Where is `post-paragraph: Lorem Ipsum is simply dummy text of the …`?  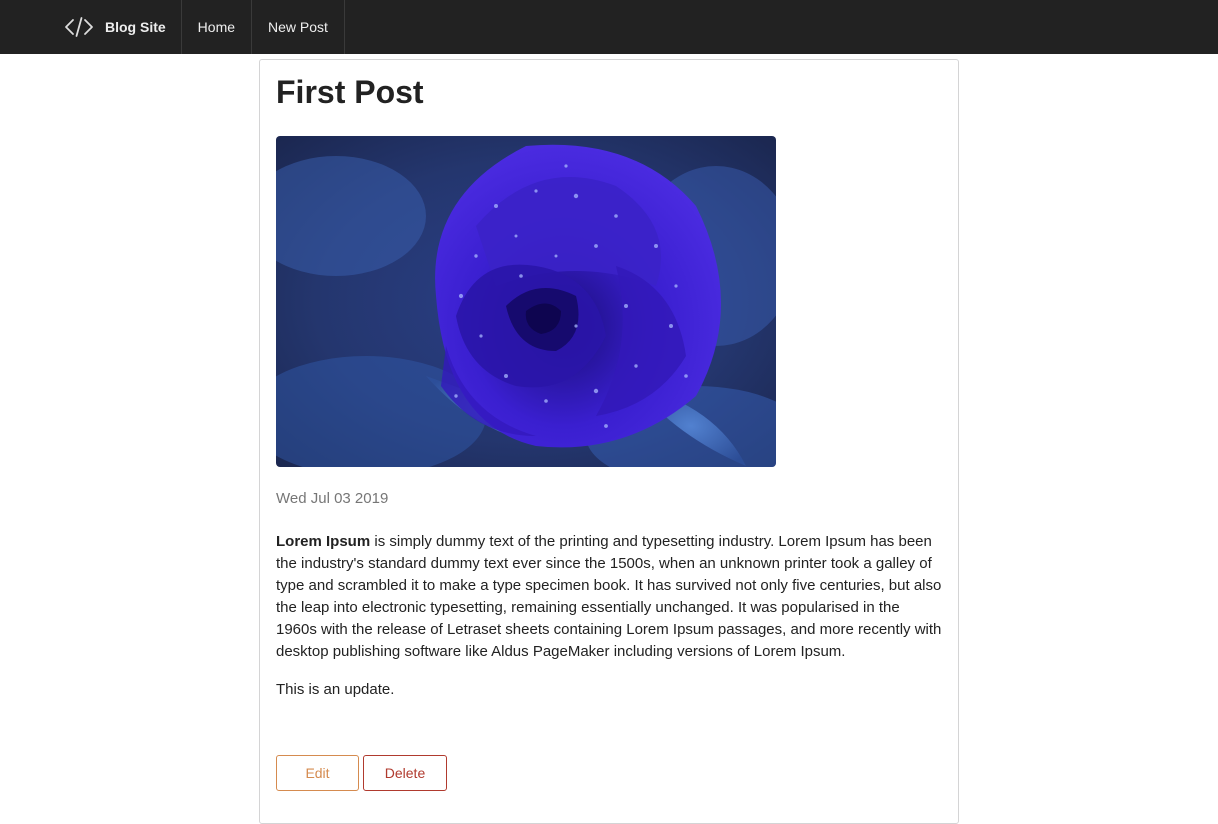
post-paragraph: Lorem Ipsum is simply dummy text of the … is located at coordinates (610, 597).